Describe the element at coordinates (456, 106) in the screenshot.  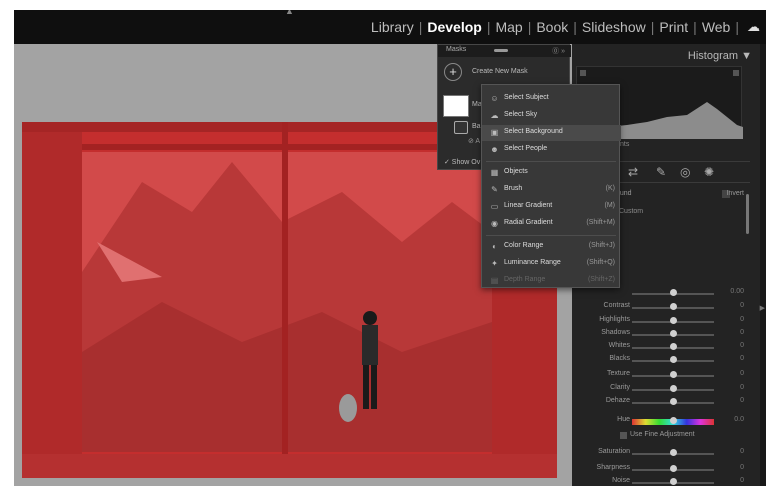
I see `mask-thumbnail` at that location.